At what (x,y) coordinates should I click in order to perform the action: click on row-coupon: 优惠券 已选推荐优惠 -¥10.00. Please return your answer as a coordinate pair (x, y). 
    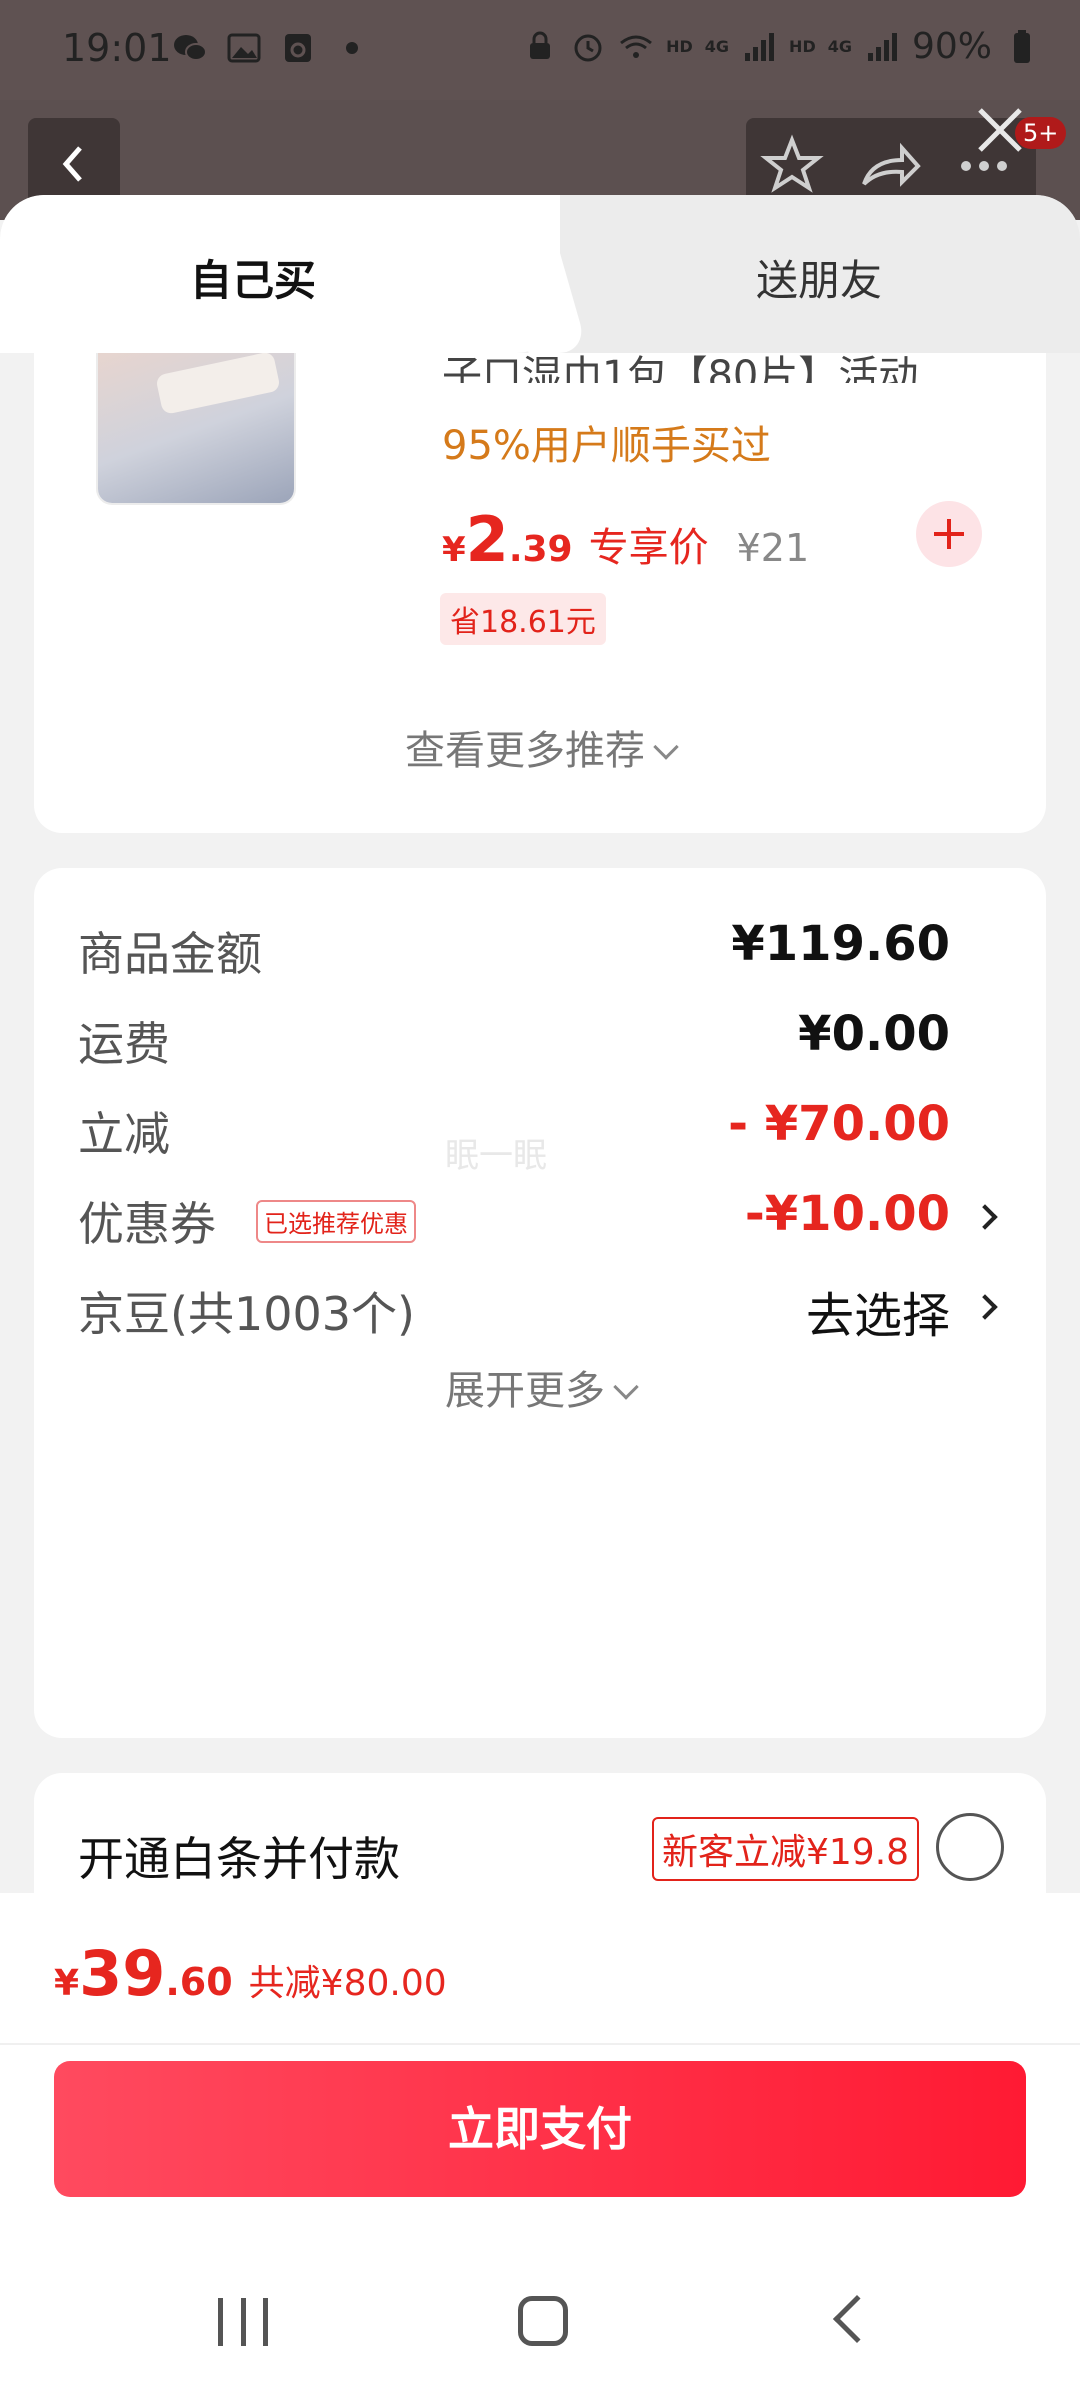
    Looking at the image, I should click on (540, 1218).